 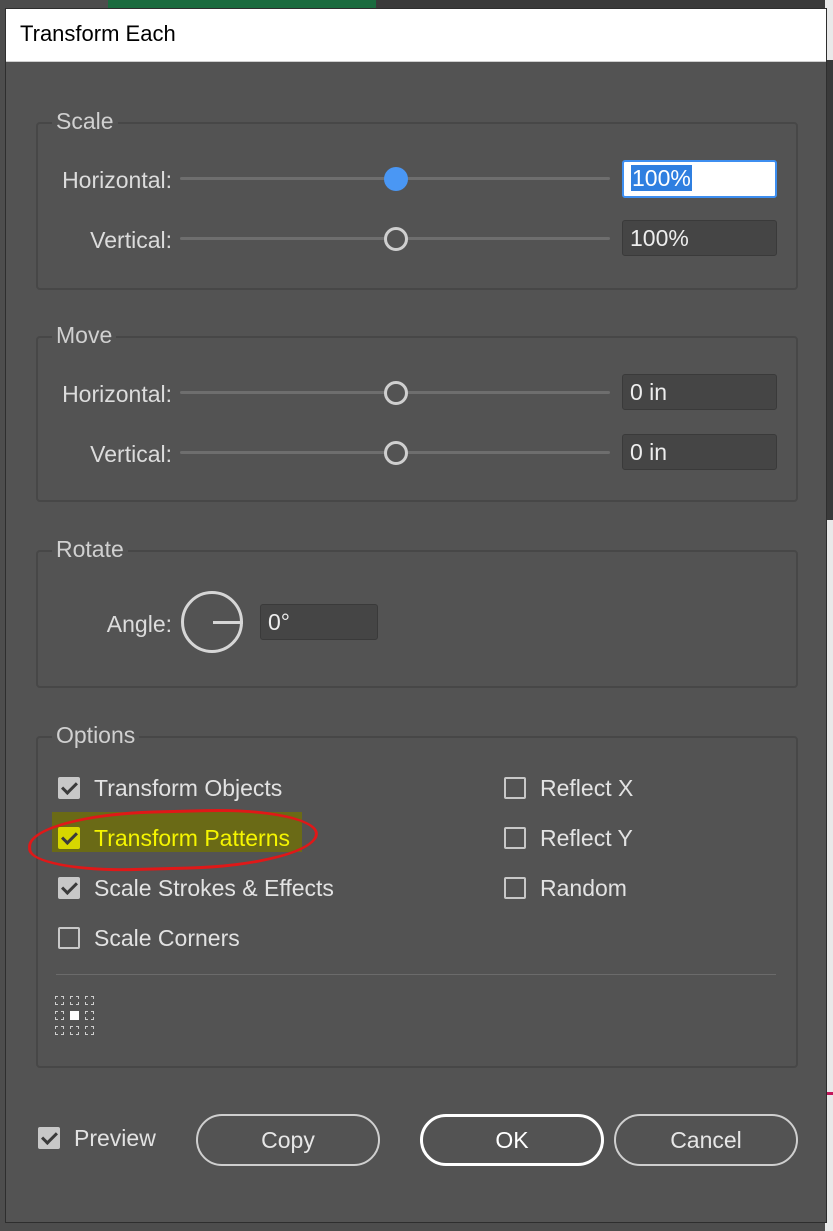 I want to click on angle-input: 0°, so click(x=319, y=622).